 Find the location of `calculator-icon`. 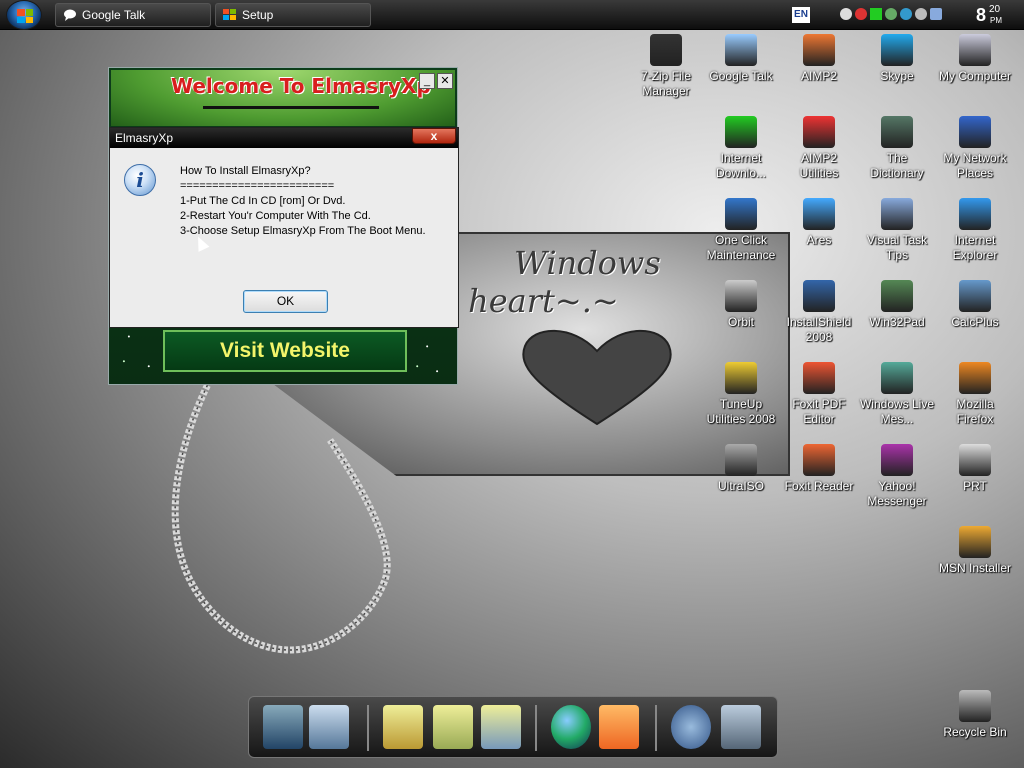

calculator-icon is located at coordinates (975, 296).